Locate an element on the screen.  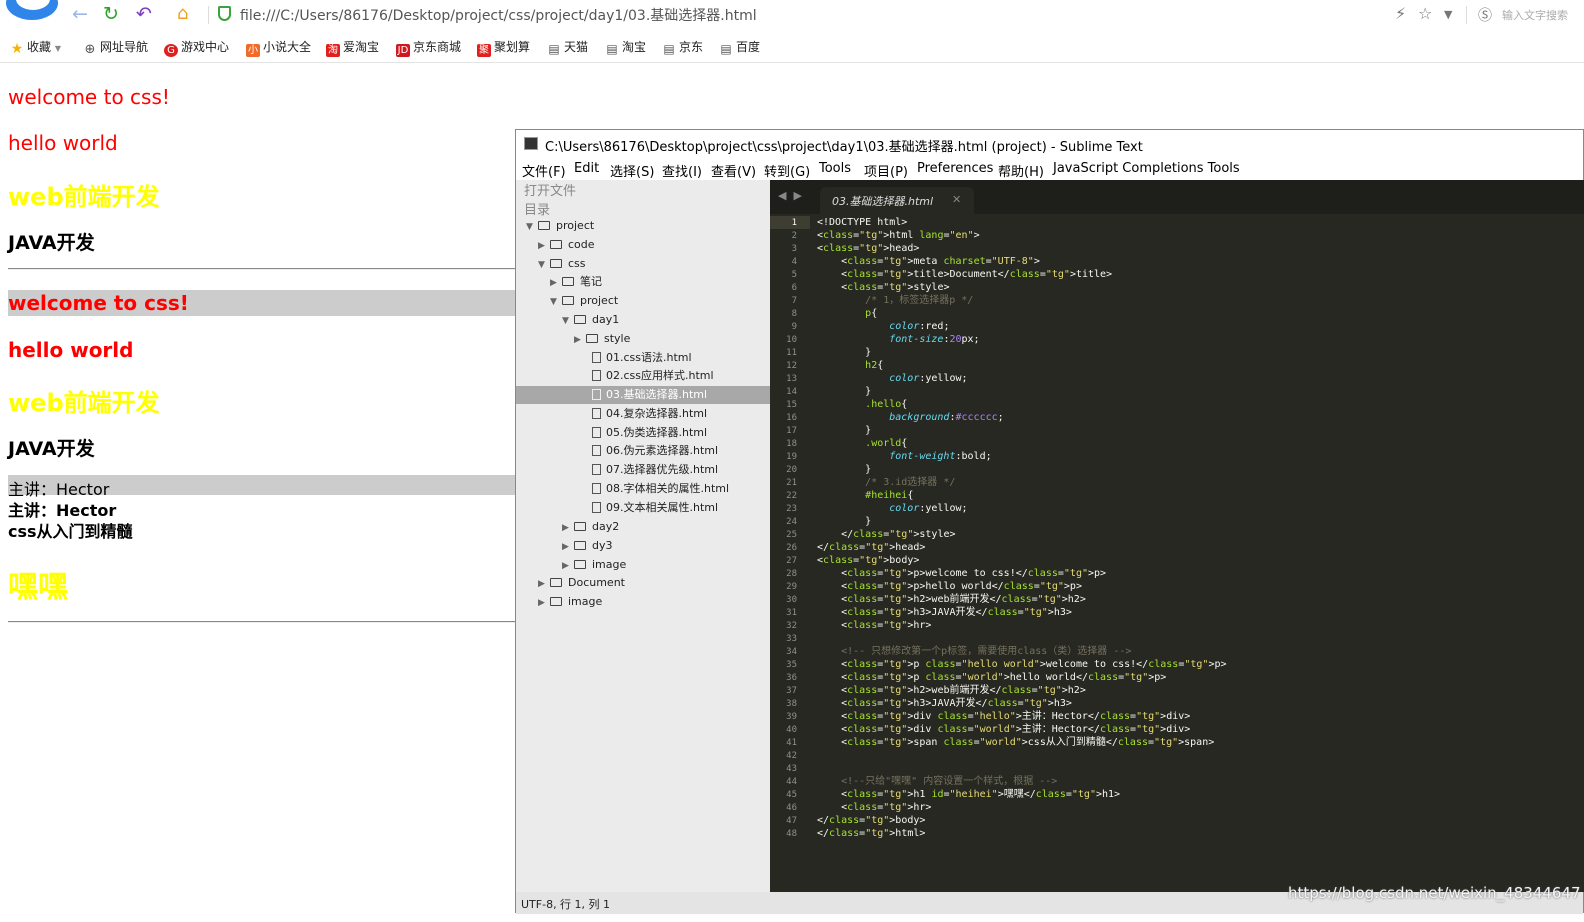
code-line: </class="tg">head> is located at coordinates (871, 547).